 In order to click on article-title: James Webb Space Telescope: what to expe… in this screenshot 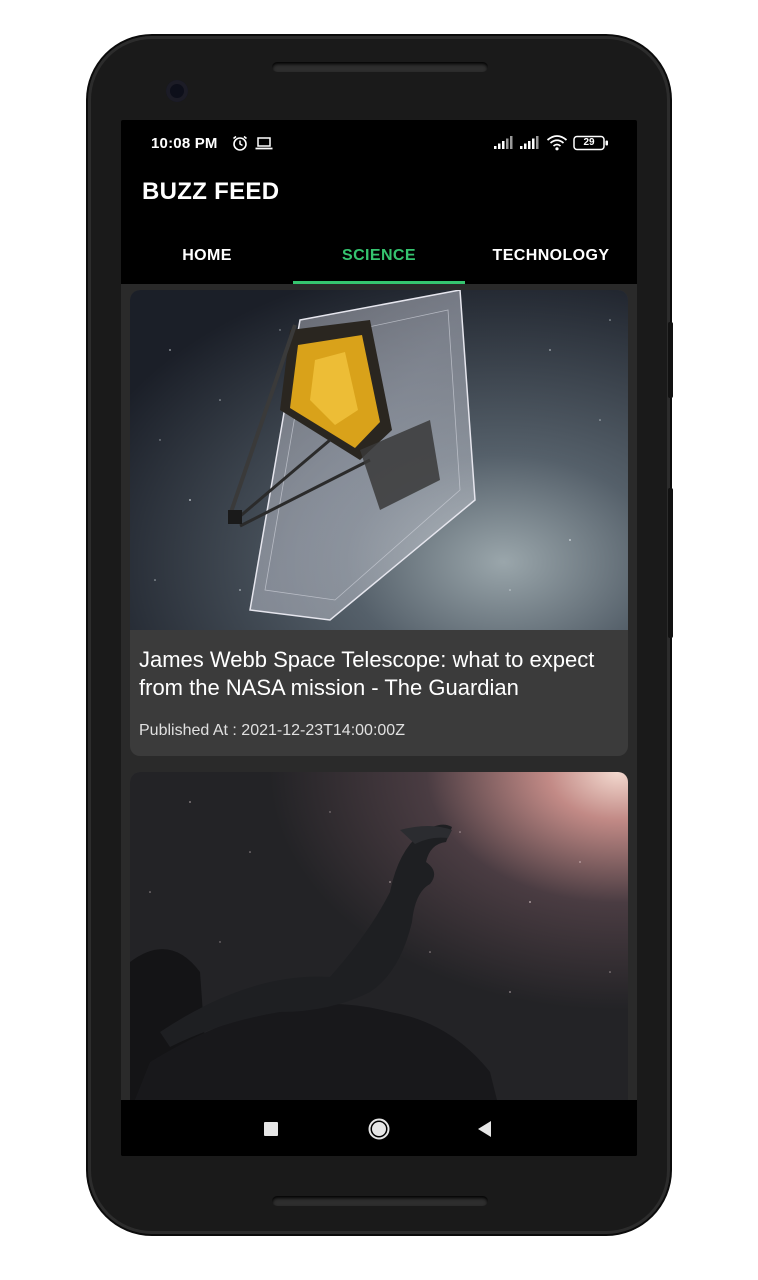, I will do `click(367, 673)`.